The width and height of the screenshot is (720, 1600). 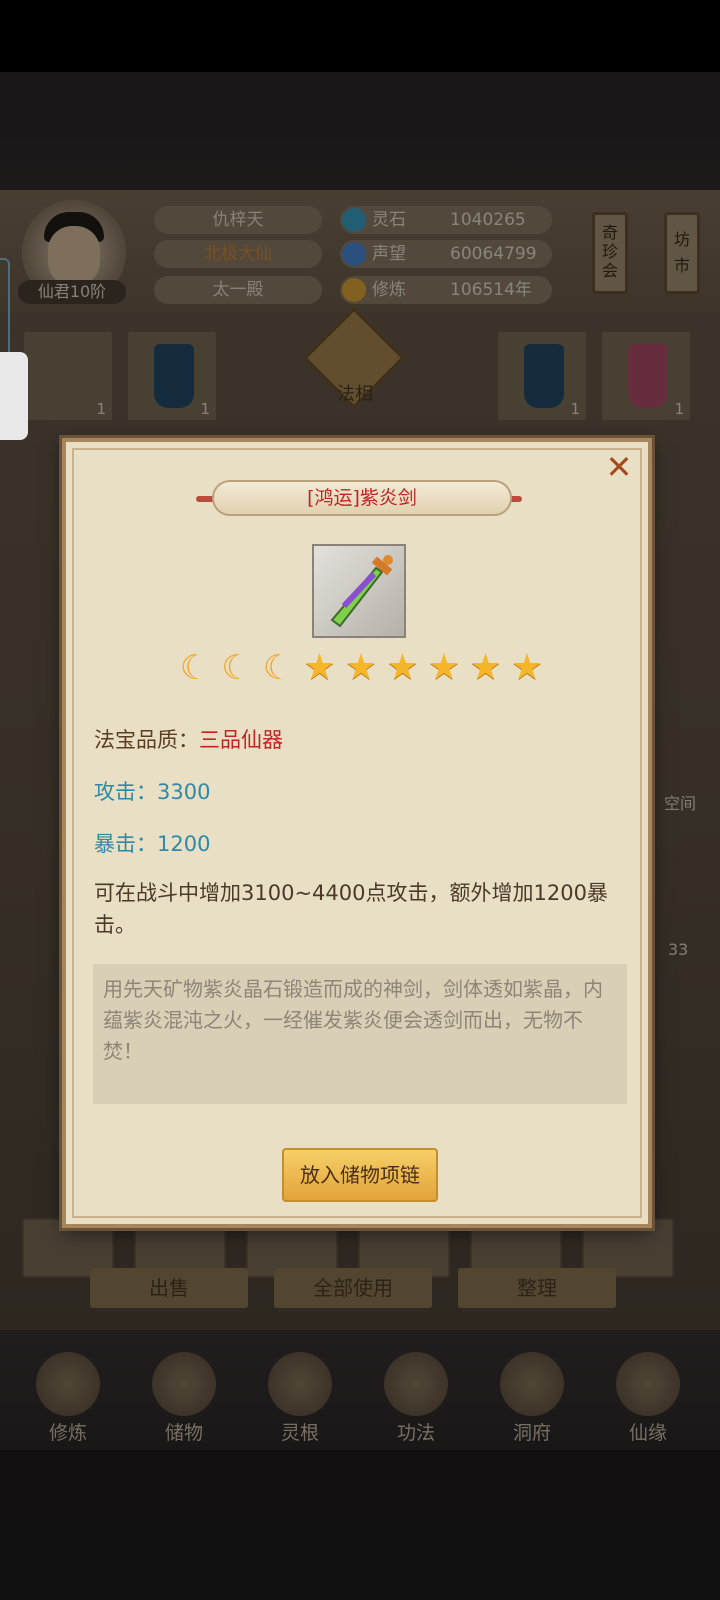 What do you see at coordinates (351, 909) in the screenshot?
I see `item-effect: 可在战斗中增加3100~4400点攻击，额外增加1200暴击。` at bounding box center [351, 909].